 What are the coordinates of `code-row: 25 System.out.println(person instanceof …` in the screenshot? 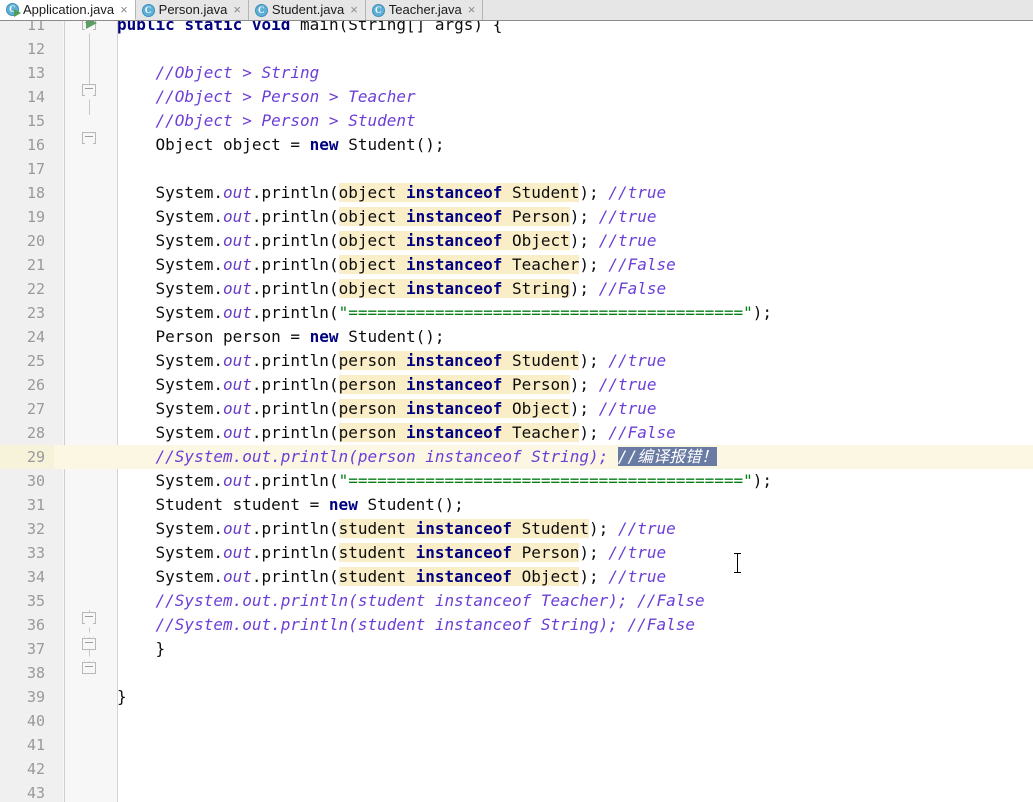 It's located at (516, 361).